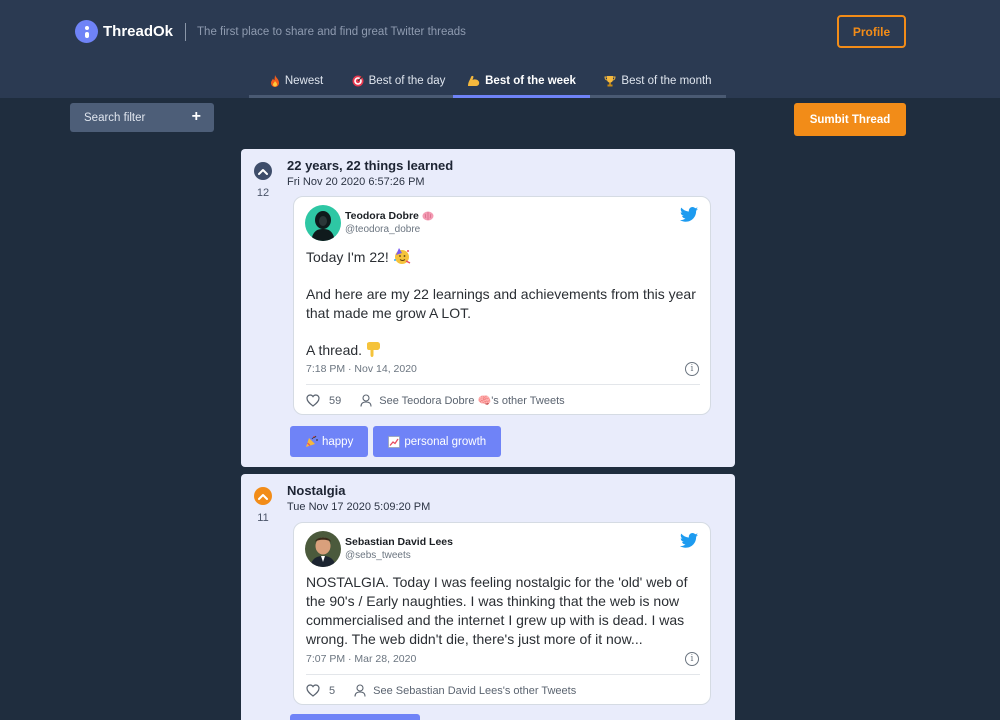 This screenshot has height=720, width=1000. What do you see at coordinates (530, 80) in the screenshot?
I see `tab-label: Best of the week` at bounding box center [530, 80].